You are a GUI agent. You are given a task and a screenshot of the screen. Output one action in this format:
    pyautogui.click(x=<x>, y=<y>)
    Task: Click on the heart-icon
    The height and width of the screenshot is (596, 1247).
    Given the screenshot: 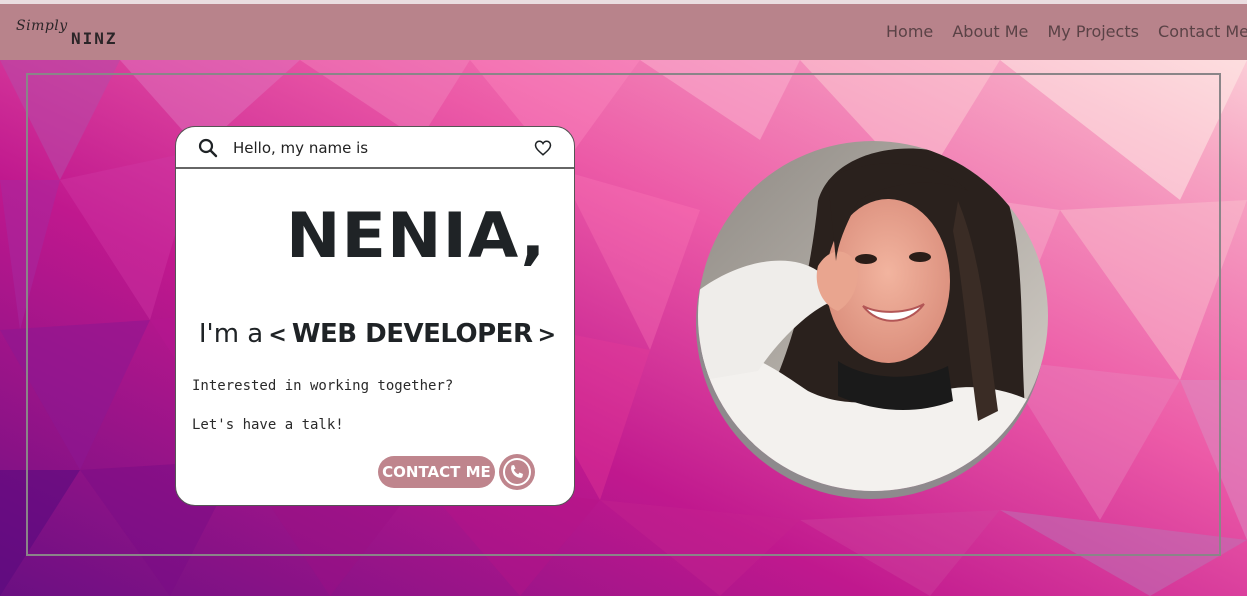 What is the action you would take?
    pyautogui.click(x=543, y=148)
    